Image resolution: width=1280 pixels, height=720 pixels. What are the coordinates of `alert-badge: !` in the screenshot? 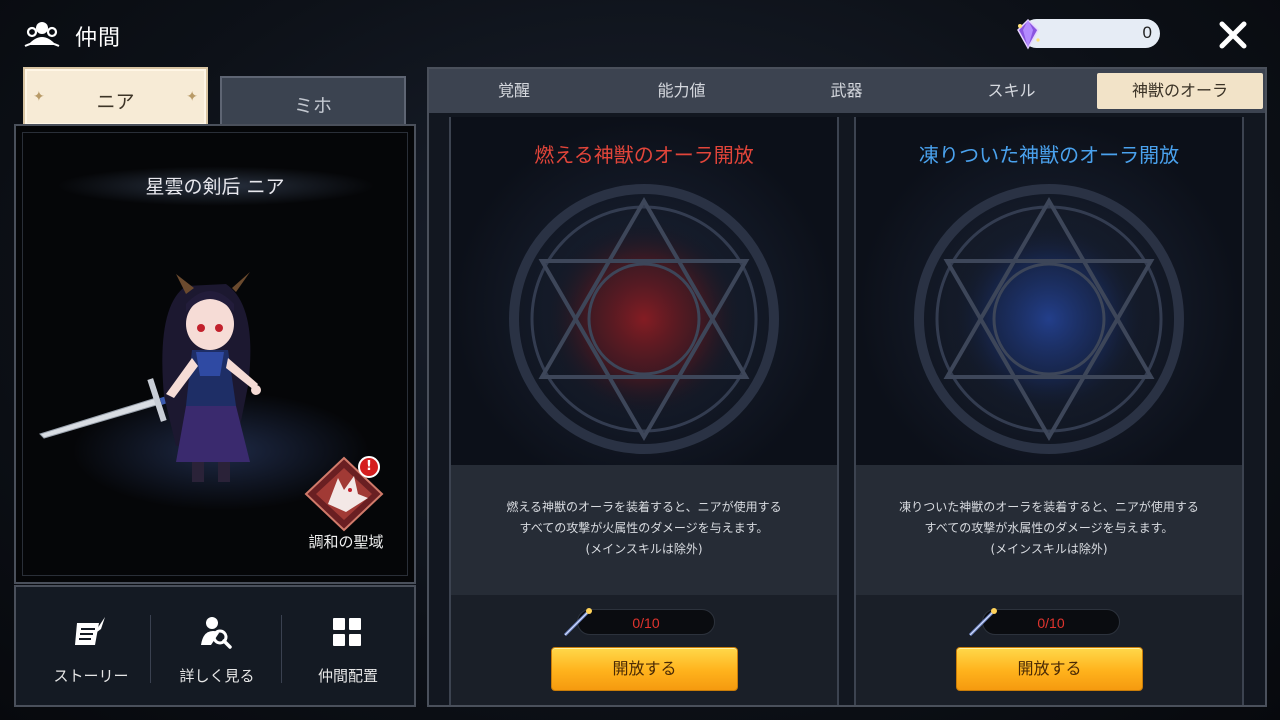 It's located at (369, 467).